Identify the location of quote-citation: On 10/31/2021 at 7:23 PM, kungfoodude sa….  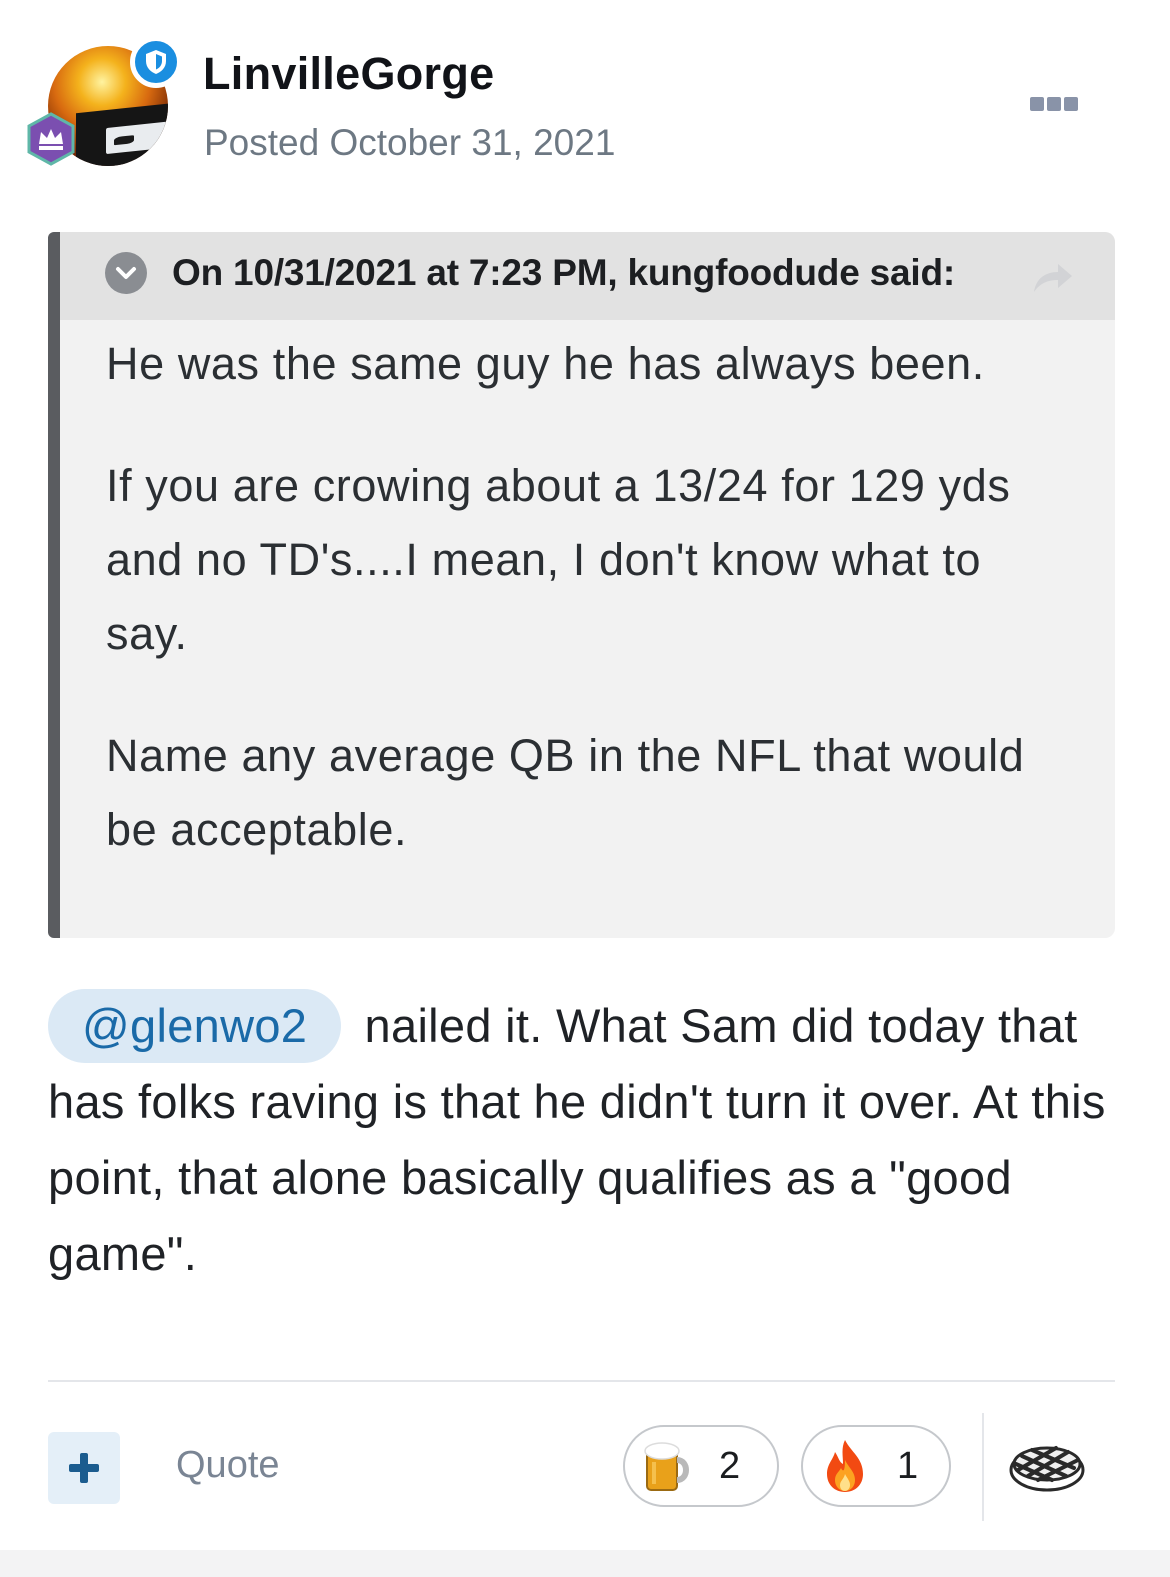
(564, 272).